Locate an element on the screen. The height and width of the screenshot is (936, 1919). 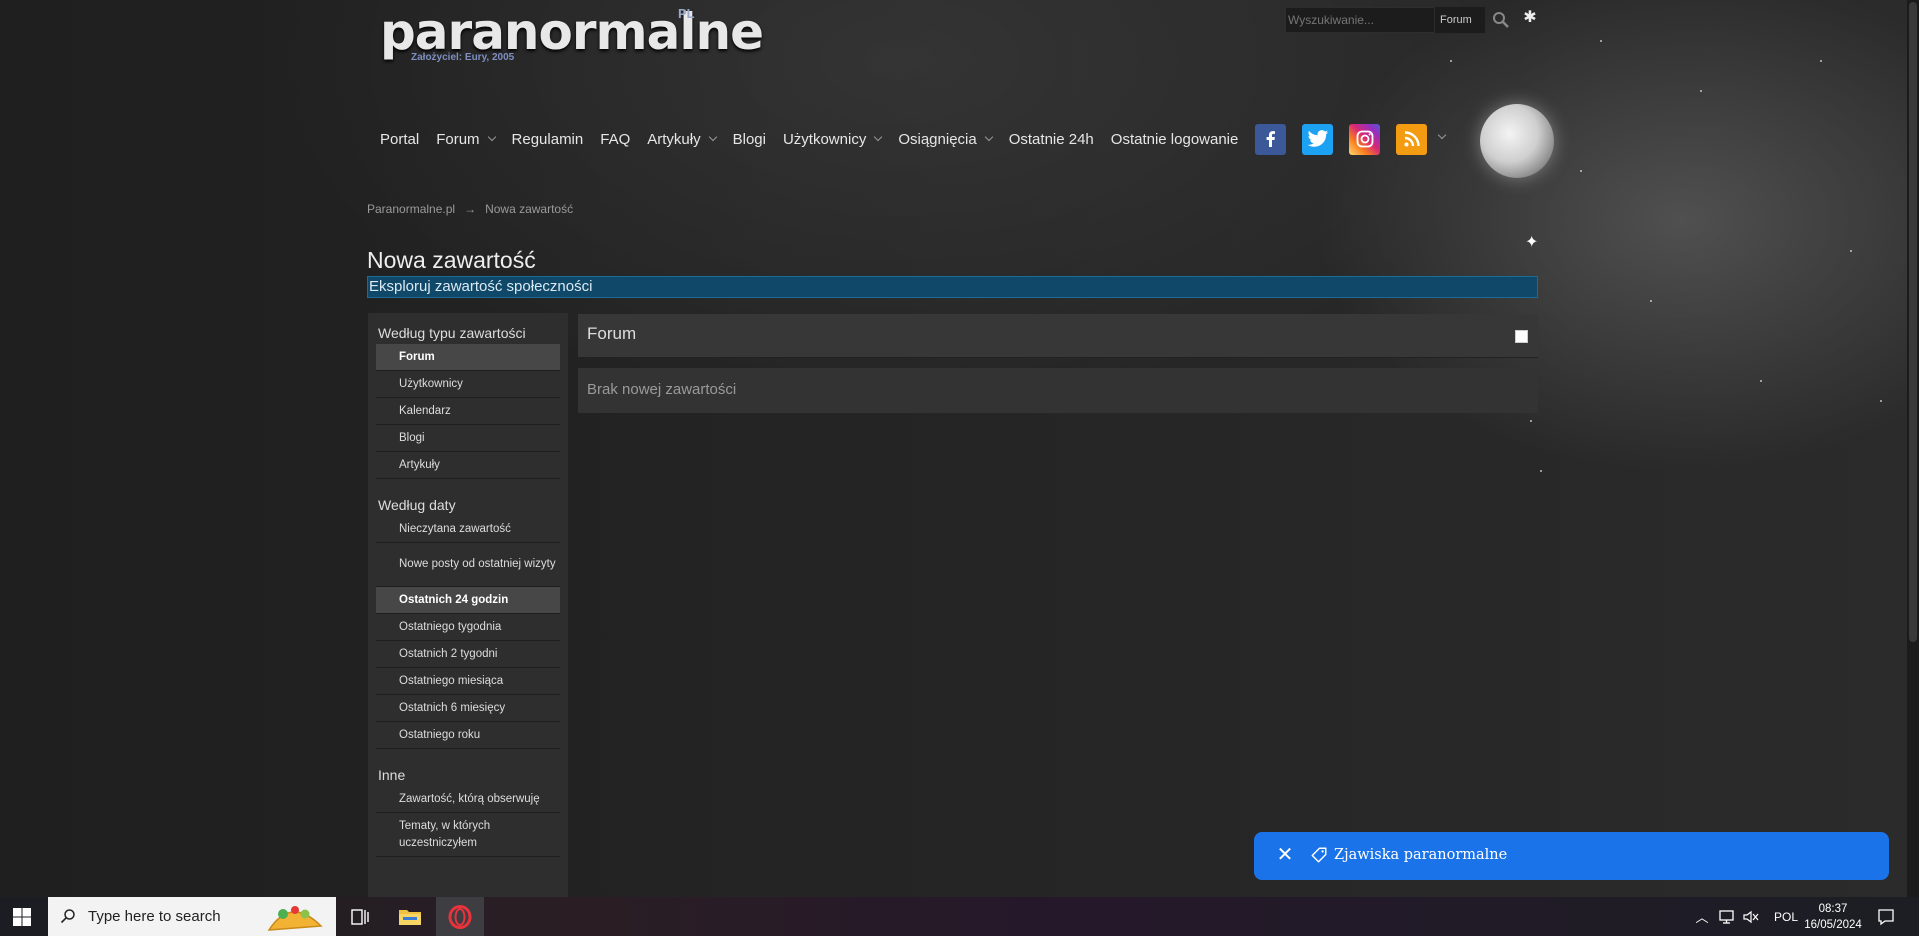
opera-icon is located at coordinates (460, 916).